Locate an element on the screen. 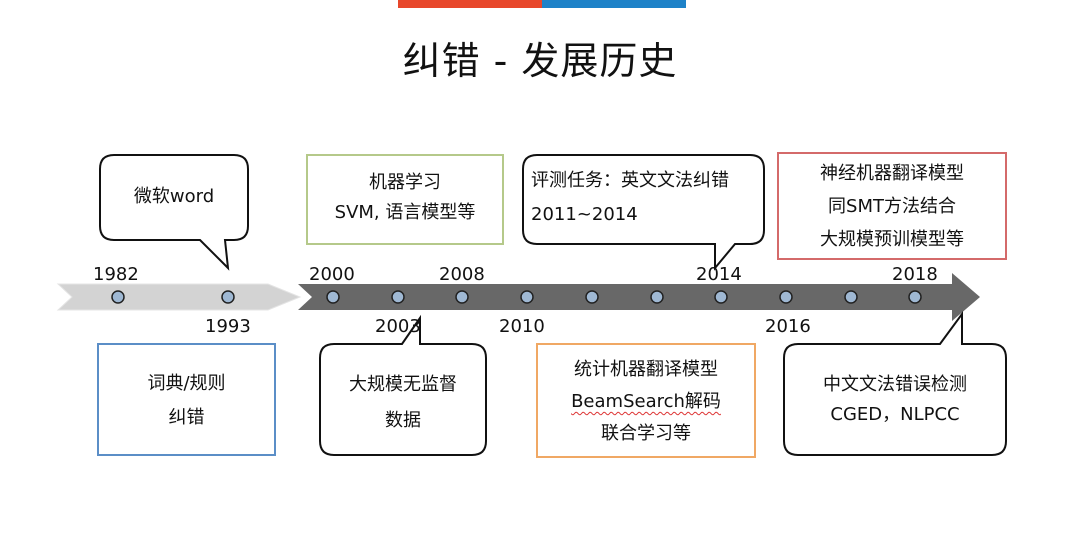 This screenshot has width=1080, height=538. box-neural-mt-text: 神经机器翻译模型 同SMT方法结合 大规模预训模型等 is located at coordinates (892, 206).